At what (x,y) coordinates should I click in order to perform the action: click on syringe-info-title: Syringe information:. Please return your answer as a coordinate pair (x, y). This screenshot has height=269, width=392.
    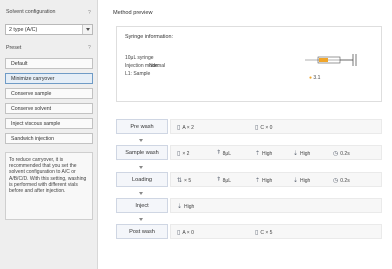
    Looking at the image, I should click on (149, 37).